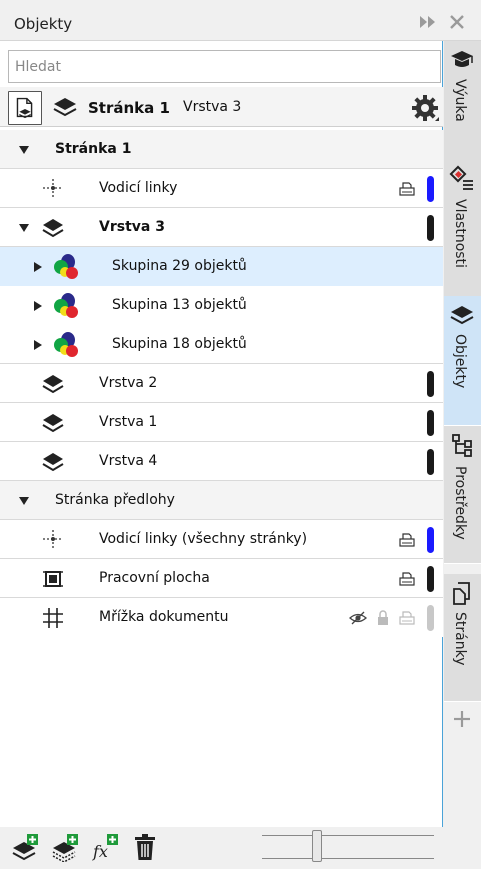 The image size is (481, 869). I want to click on assets-icon, so click(462, 445).